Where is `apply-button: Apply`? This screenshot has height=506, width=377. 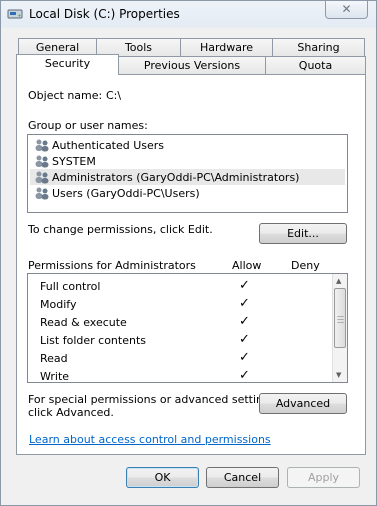 apply-button: Apply is located at coordinates (323, 477).